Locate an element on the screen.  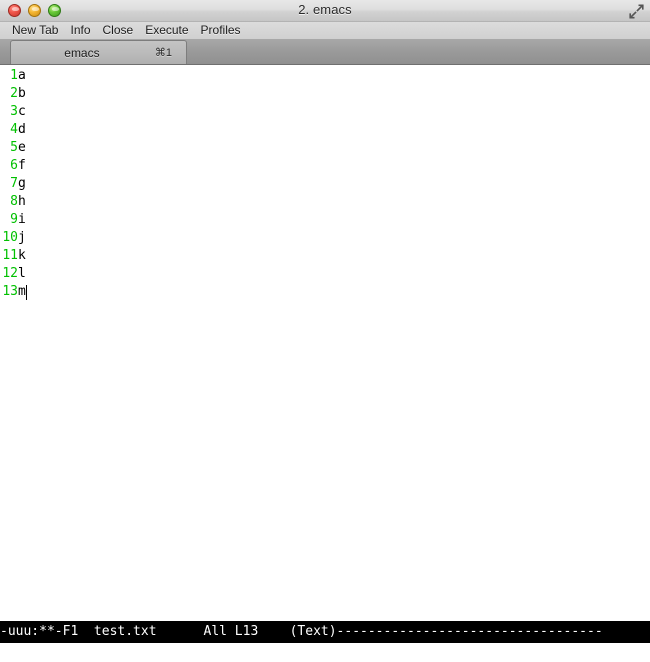
line-number: 6 is located at coordinates (14, 165).